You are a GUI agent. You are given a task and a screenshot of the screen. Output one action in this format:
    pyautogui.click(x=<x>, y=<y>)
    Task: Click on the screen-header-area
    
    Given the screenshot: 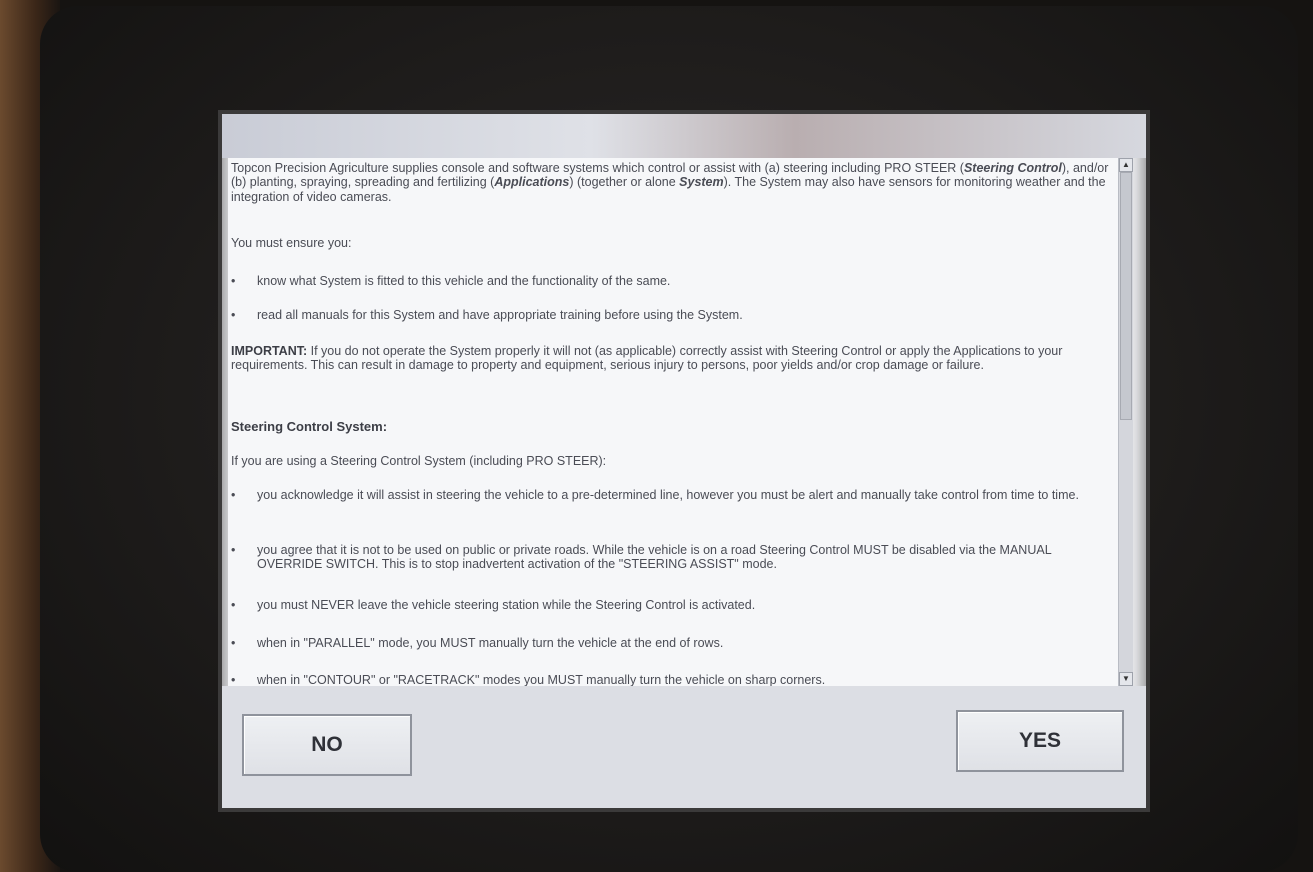 What is the action you would take?
    pyautogui.click(x=684, y=136)
    